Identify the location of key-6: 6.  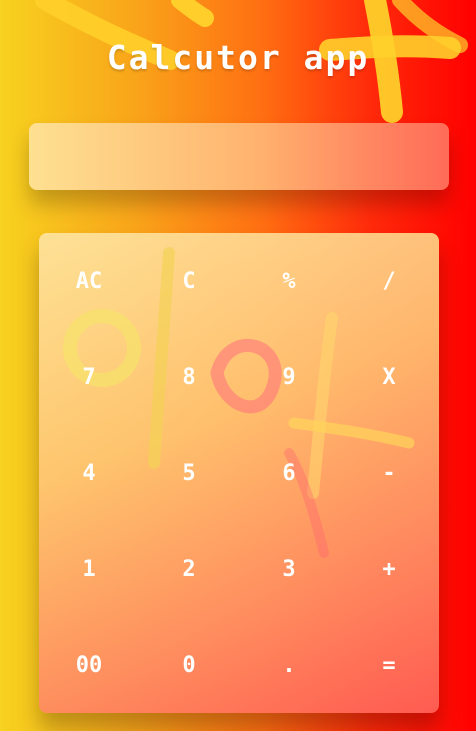
(289, 473).